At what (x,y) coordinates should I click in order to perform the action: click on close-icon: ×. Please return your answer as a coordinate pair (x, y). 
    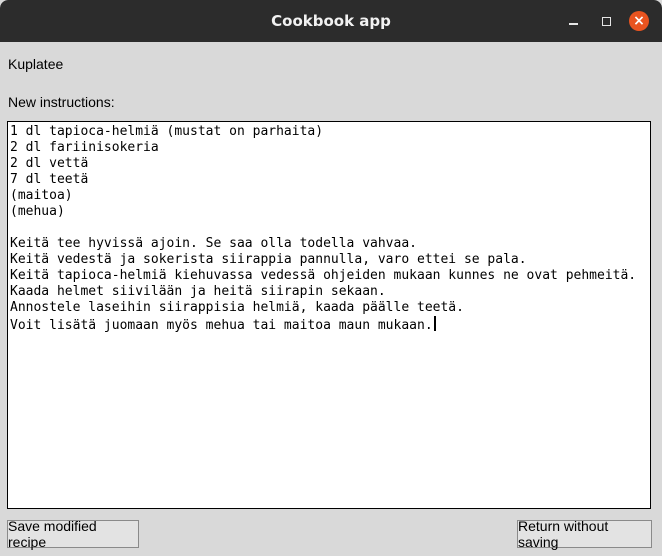
    Looking at the image, I should click on (639, 21).